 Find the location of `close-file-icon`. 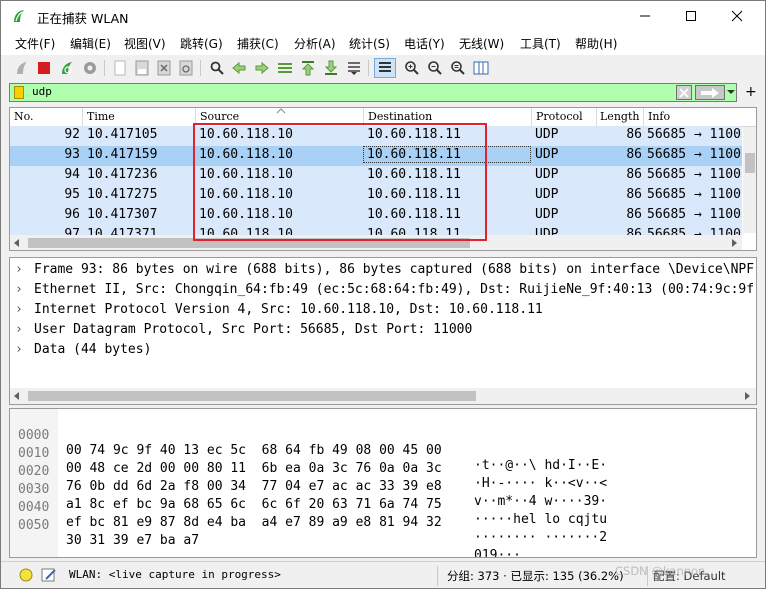

close-file-icon is located at coordinates (164, 68).